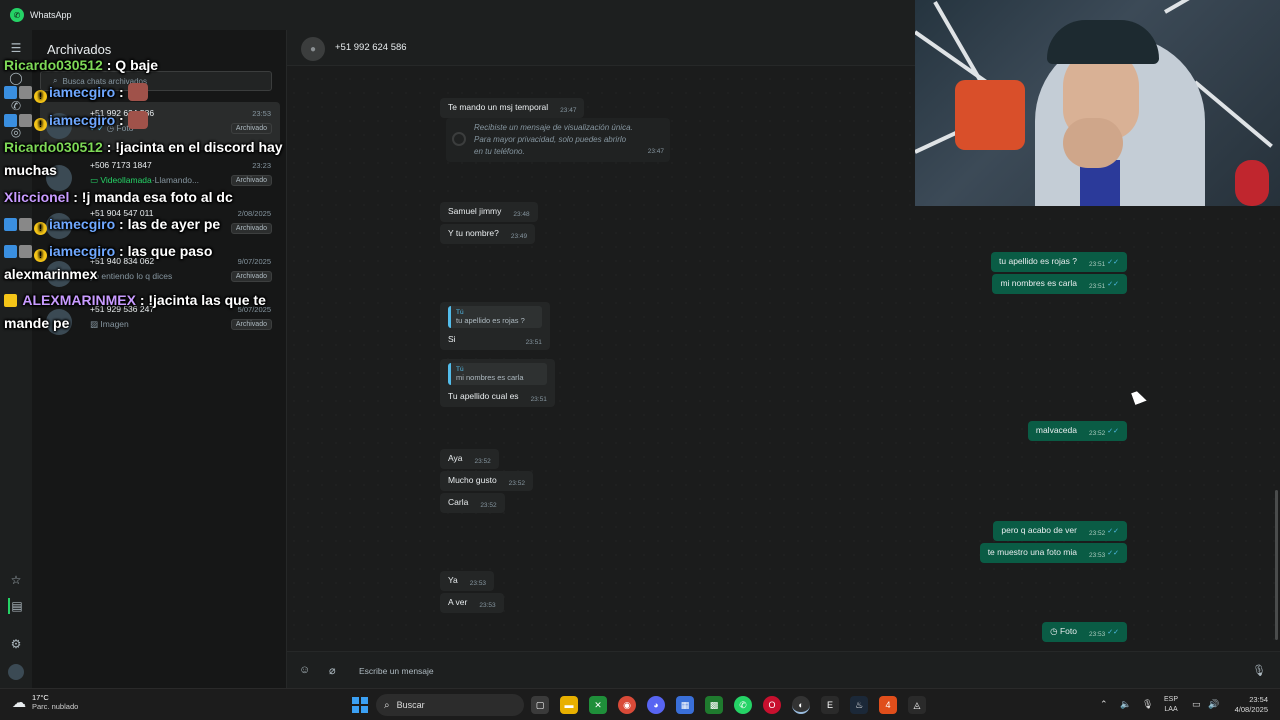 This screenshot has width=1280, height=720. I want to click on scrollbar, so click(1276, 565).